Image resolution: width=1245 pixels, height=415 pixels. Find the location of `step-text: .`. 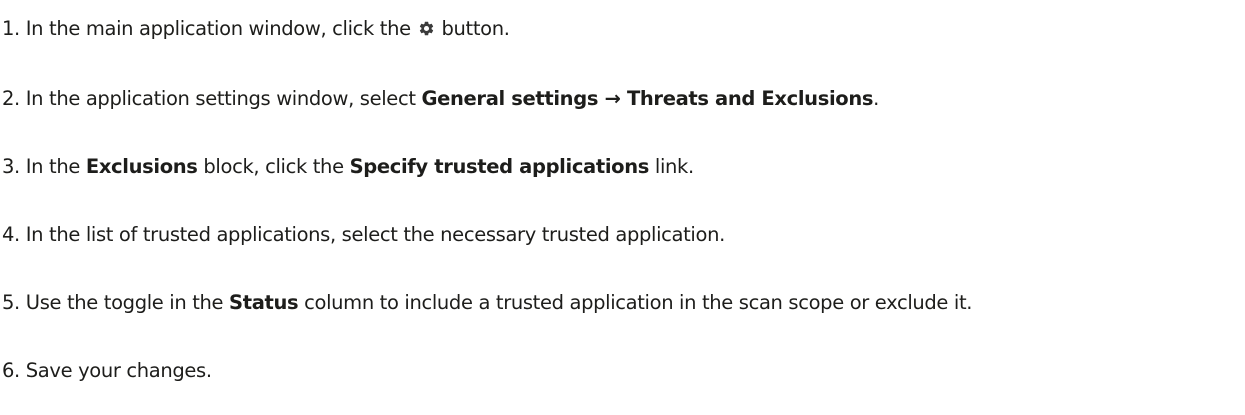

step-text: . is located at coordinates (876, 98).